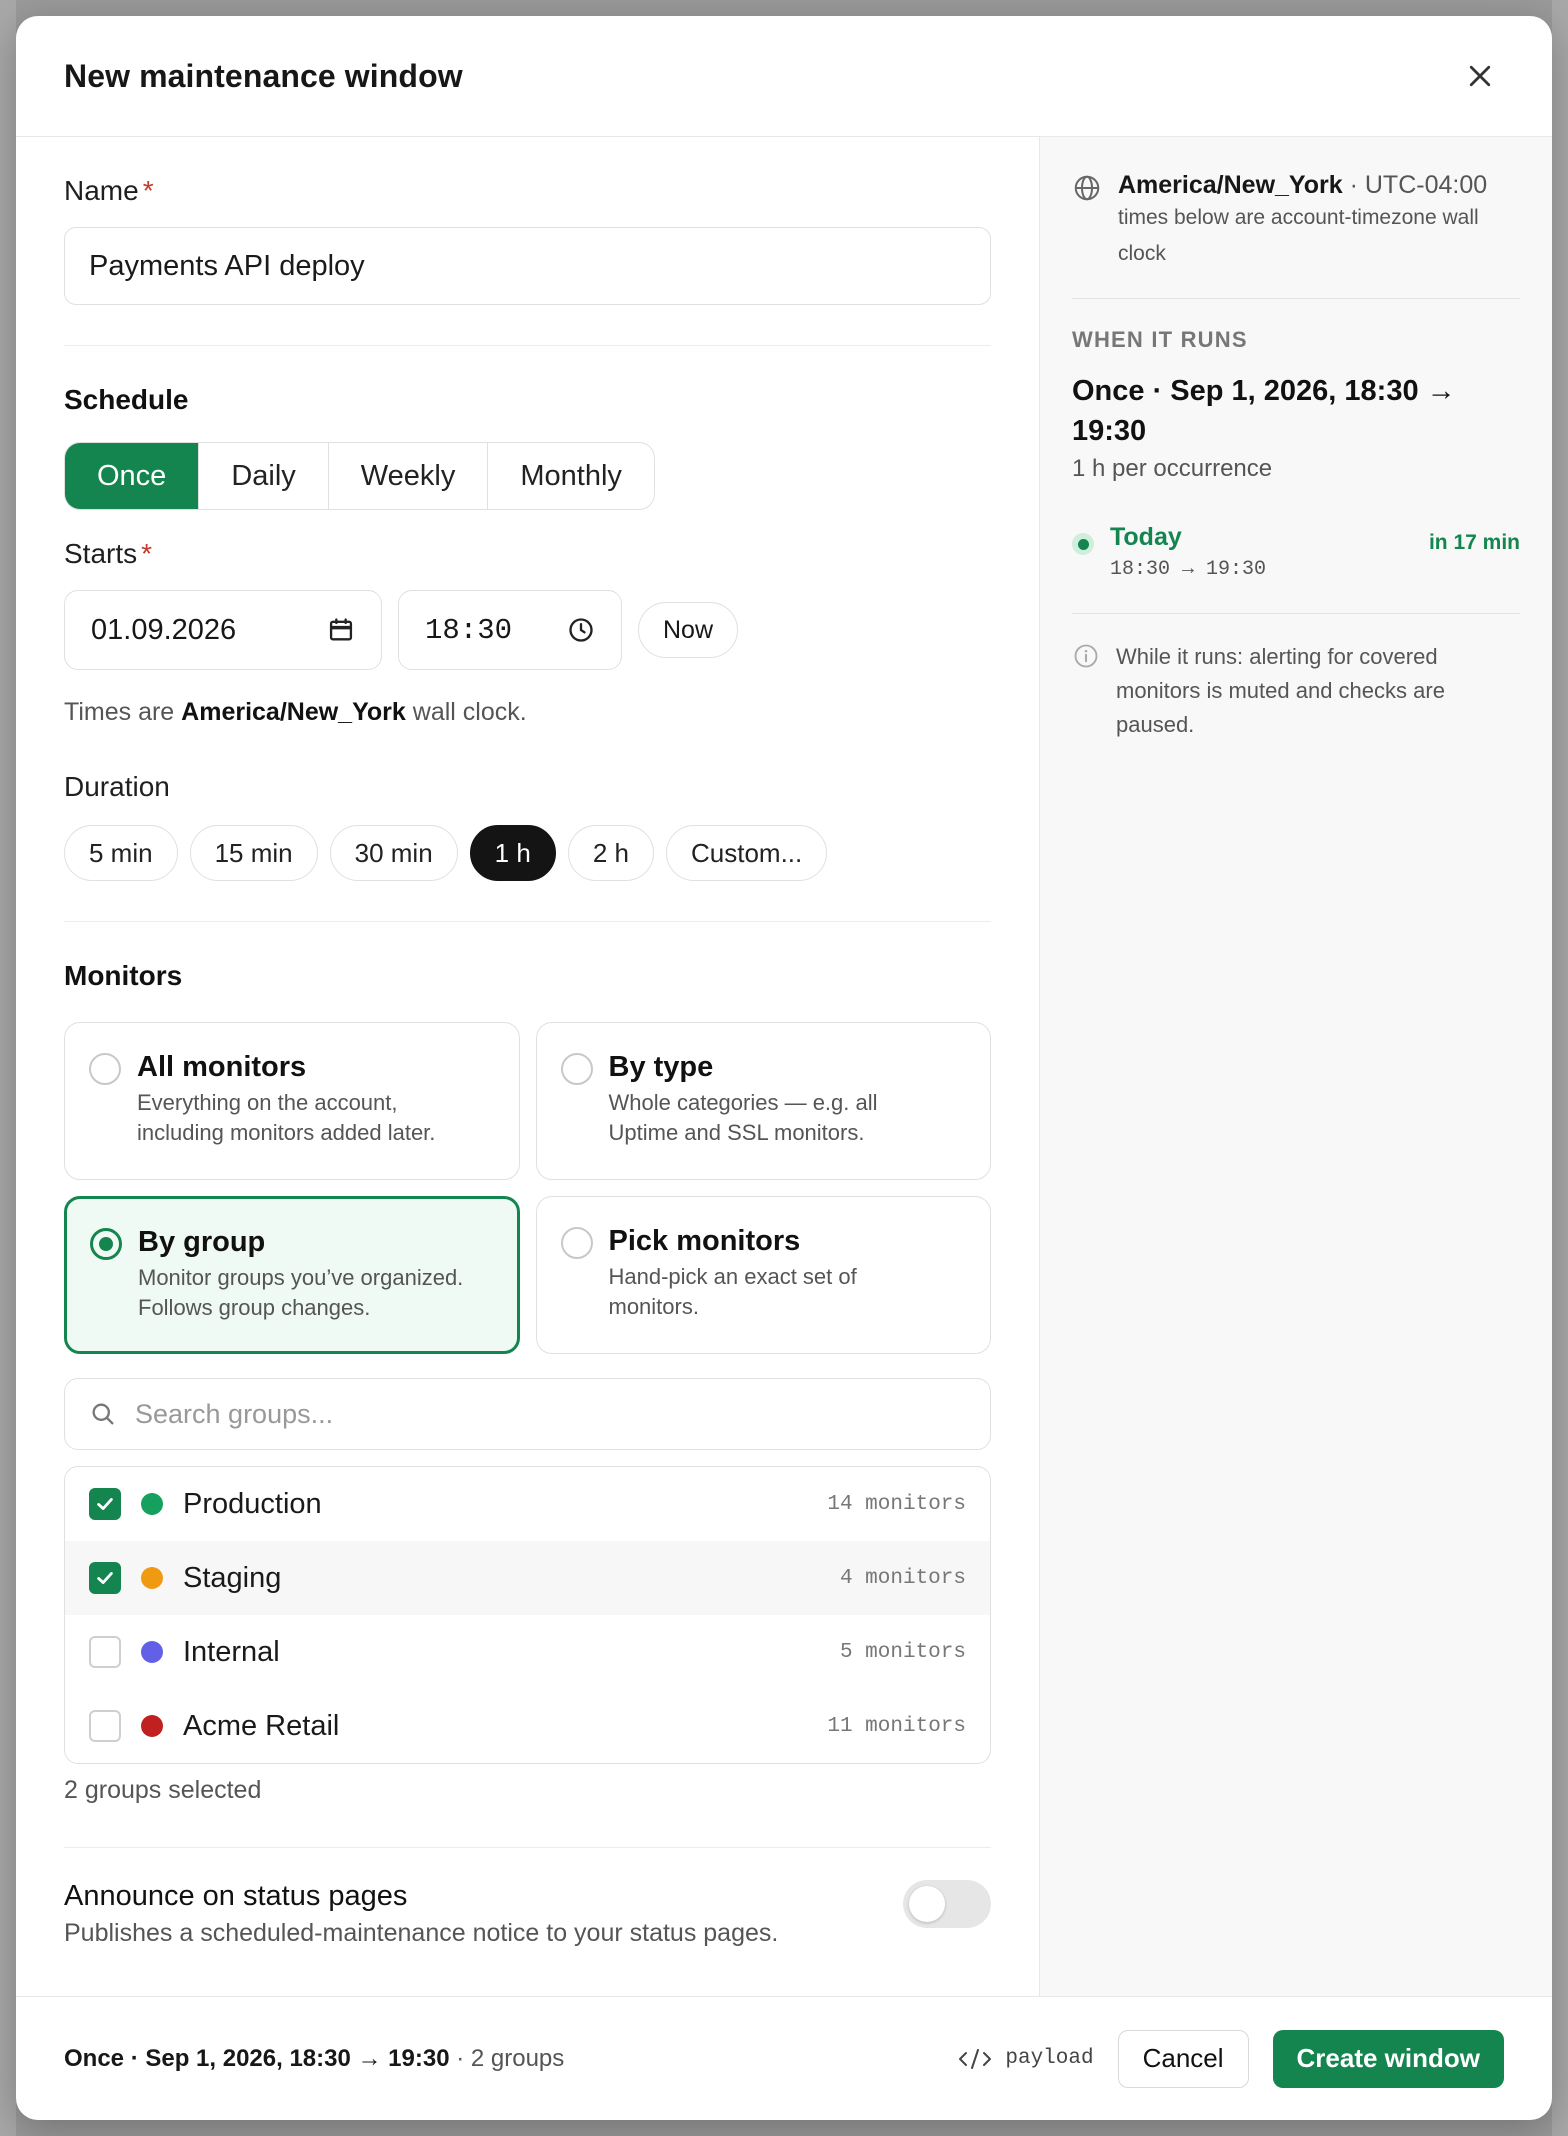 This screenshot has width=1568, height=2136. What do you see at coordinates (1146, 537) in the screenshot?
I see `occurrence-label: Today` at bounding box center [1146, 537].